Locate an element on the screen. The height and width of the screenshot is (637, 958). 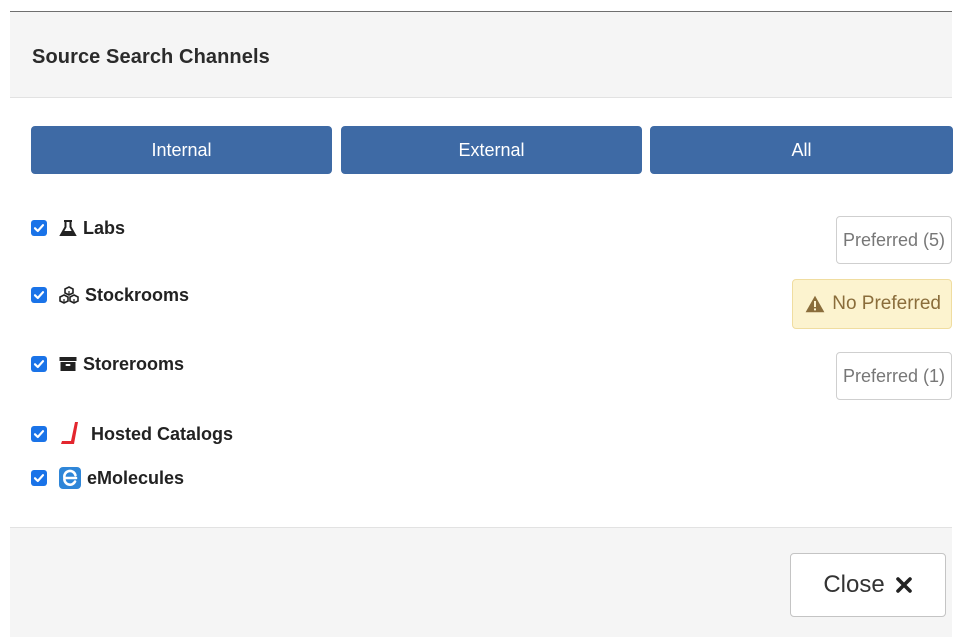
external-filter-button: External is located at coordinates (491, 150).